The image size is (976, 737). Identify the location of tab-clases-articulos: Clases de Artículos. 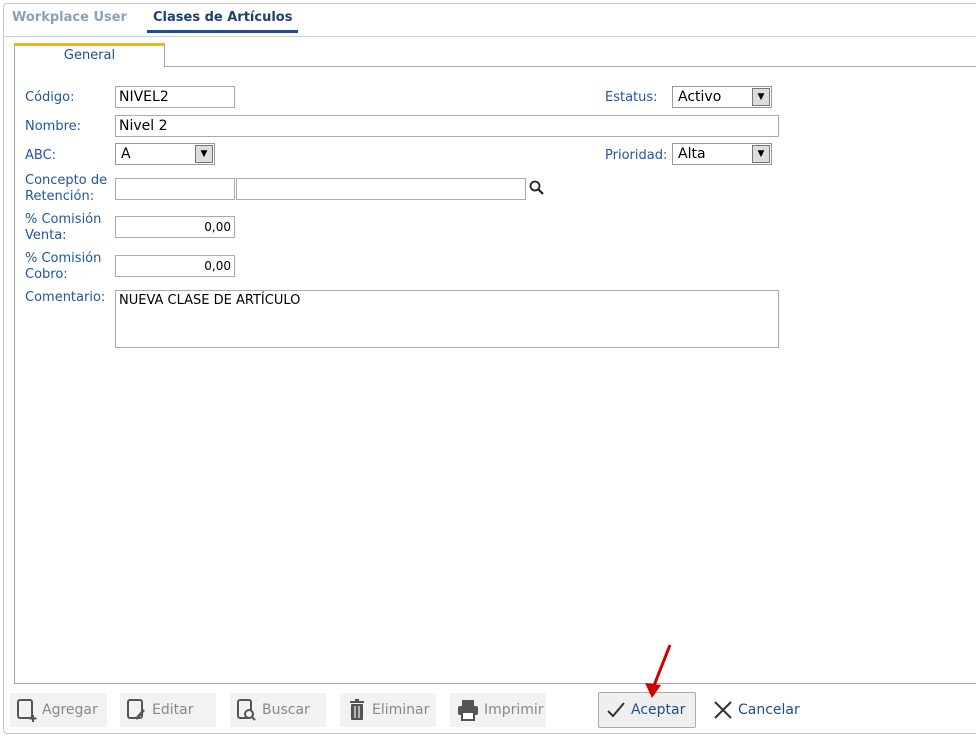
(223, 21).